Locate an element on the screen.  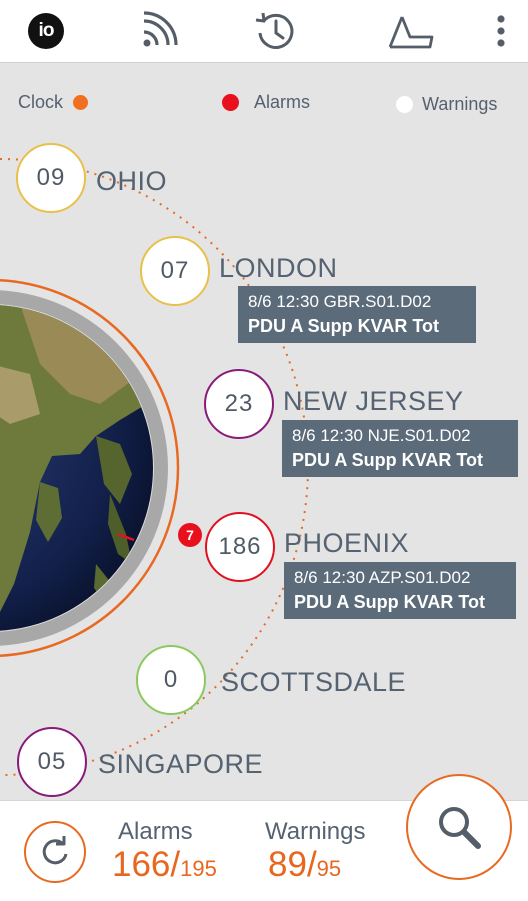
more-vertical-icon is located at coordinates (501, 31).